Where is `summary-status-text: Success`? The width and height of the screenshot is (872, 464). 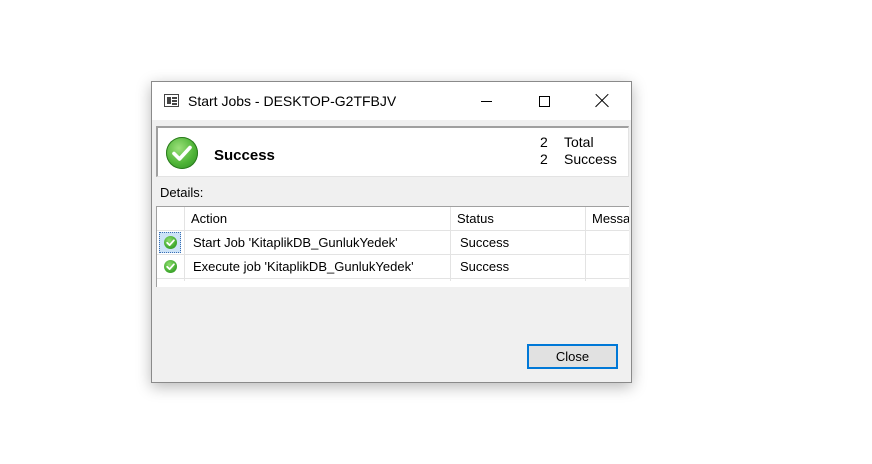
summary-status-text: Success is located at coordinates (244, 155).